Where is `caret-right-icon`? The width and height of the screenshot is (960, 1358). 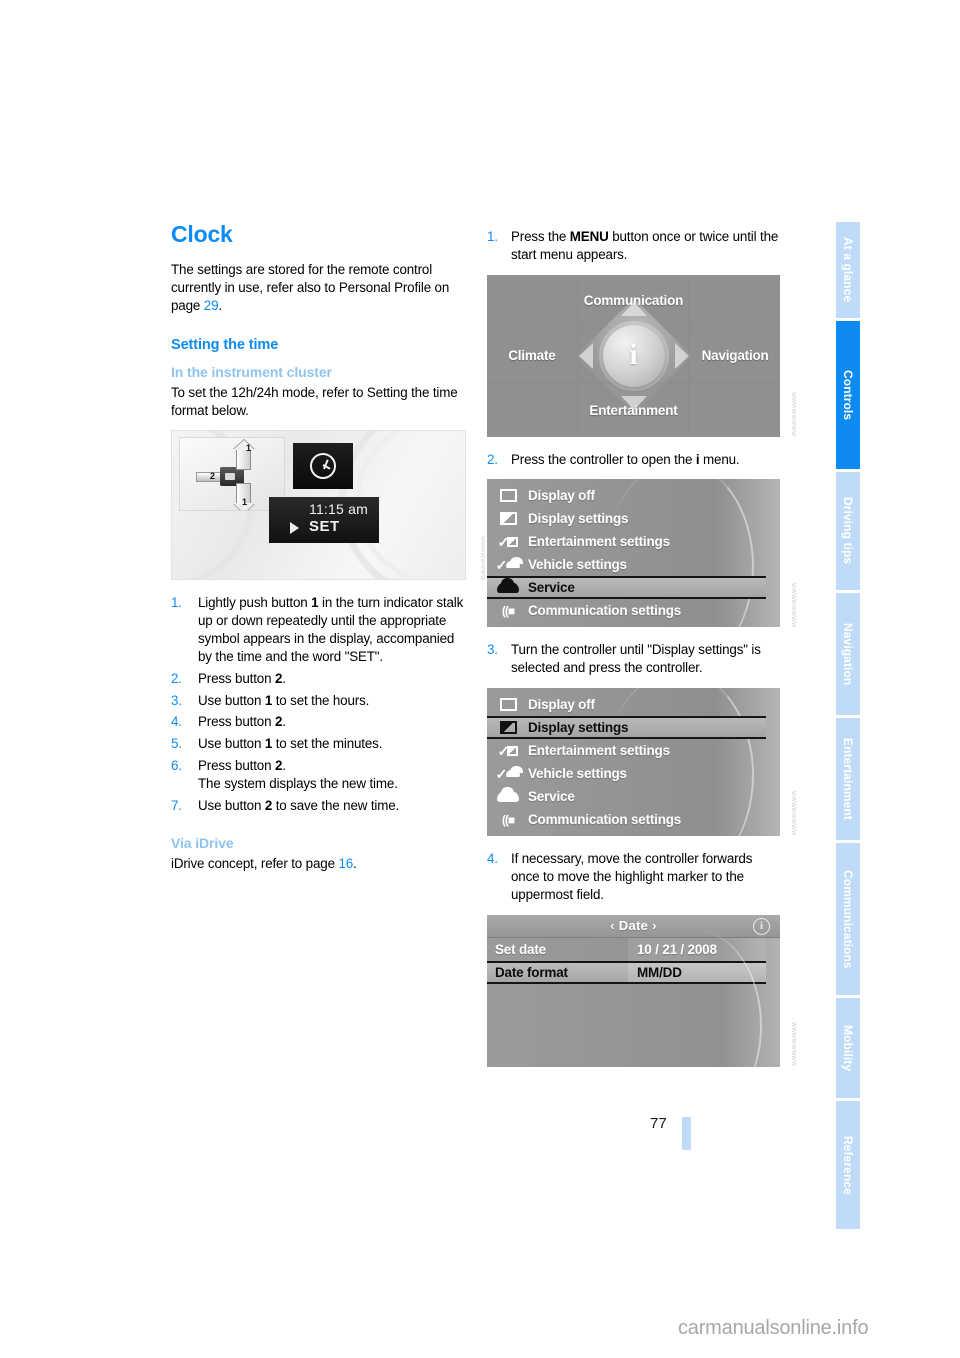 caret-right-icon is located at coordinates (294, 528).